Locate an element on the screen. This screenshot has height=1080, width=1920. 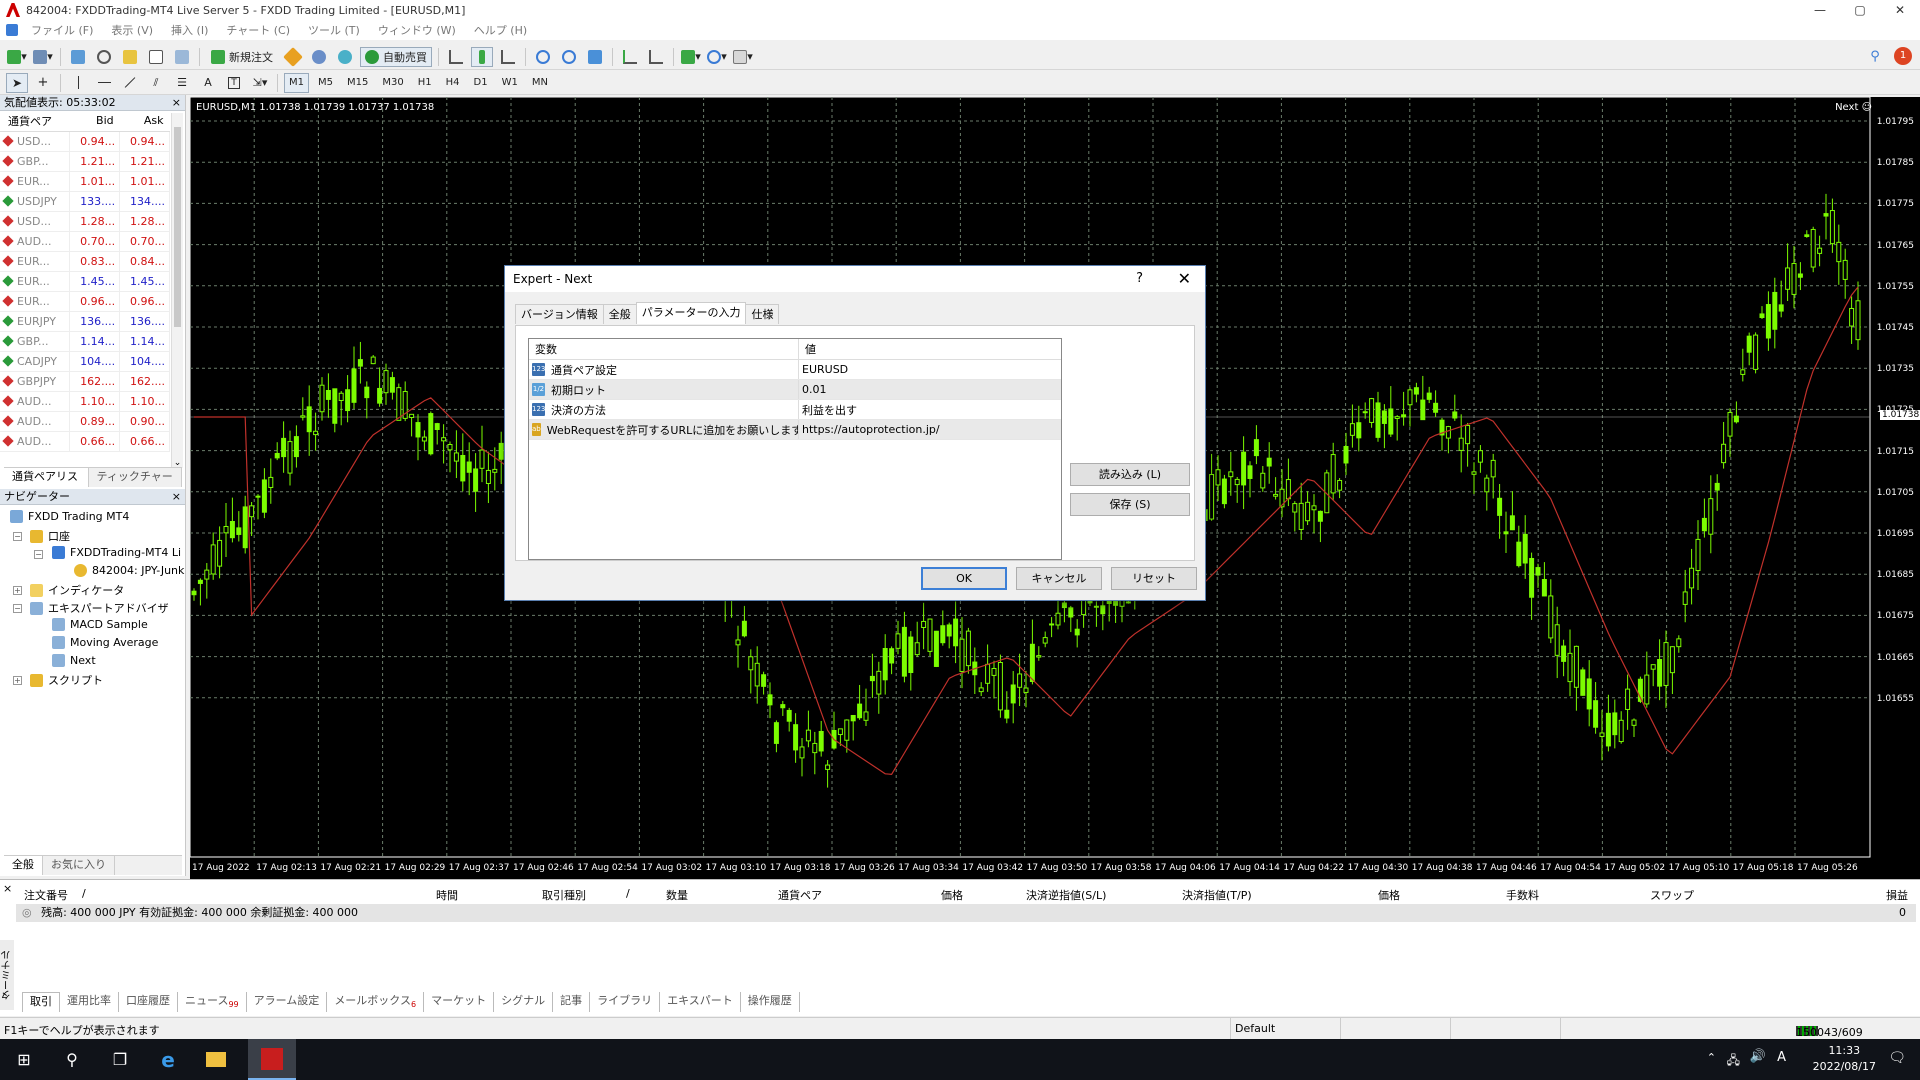
market-watch-scrollbar: ⌄ is located at coordinates (177, 290).